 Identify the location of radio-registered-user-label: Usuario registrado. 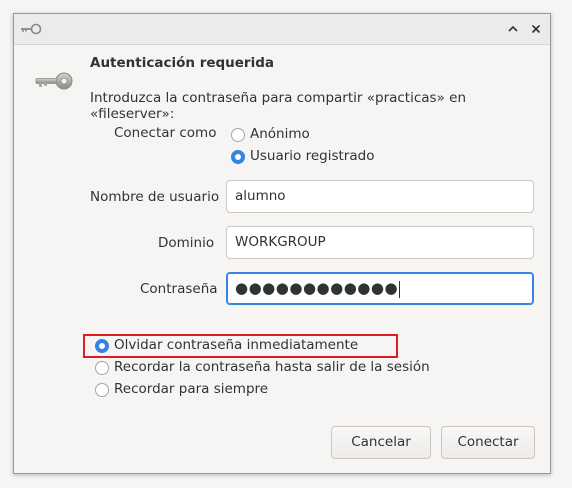
(312, 156).